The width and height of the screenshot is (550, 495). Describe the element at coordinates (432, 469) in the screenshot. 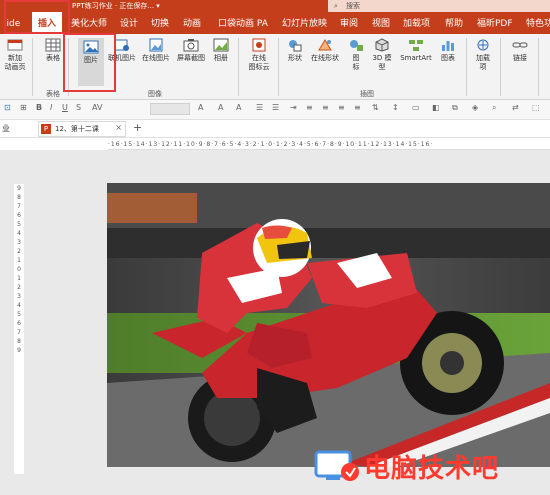

I see `watermark-text: 电脑技术吧` at that location.